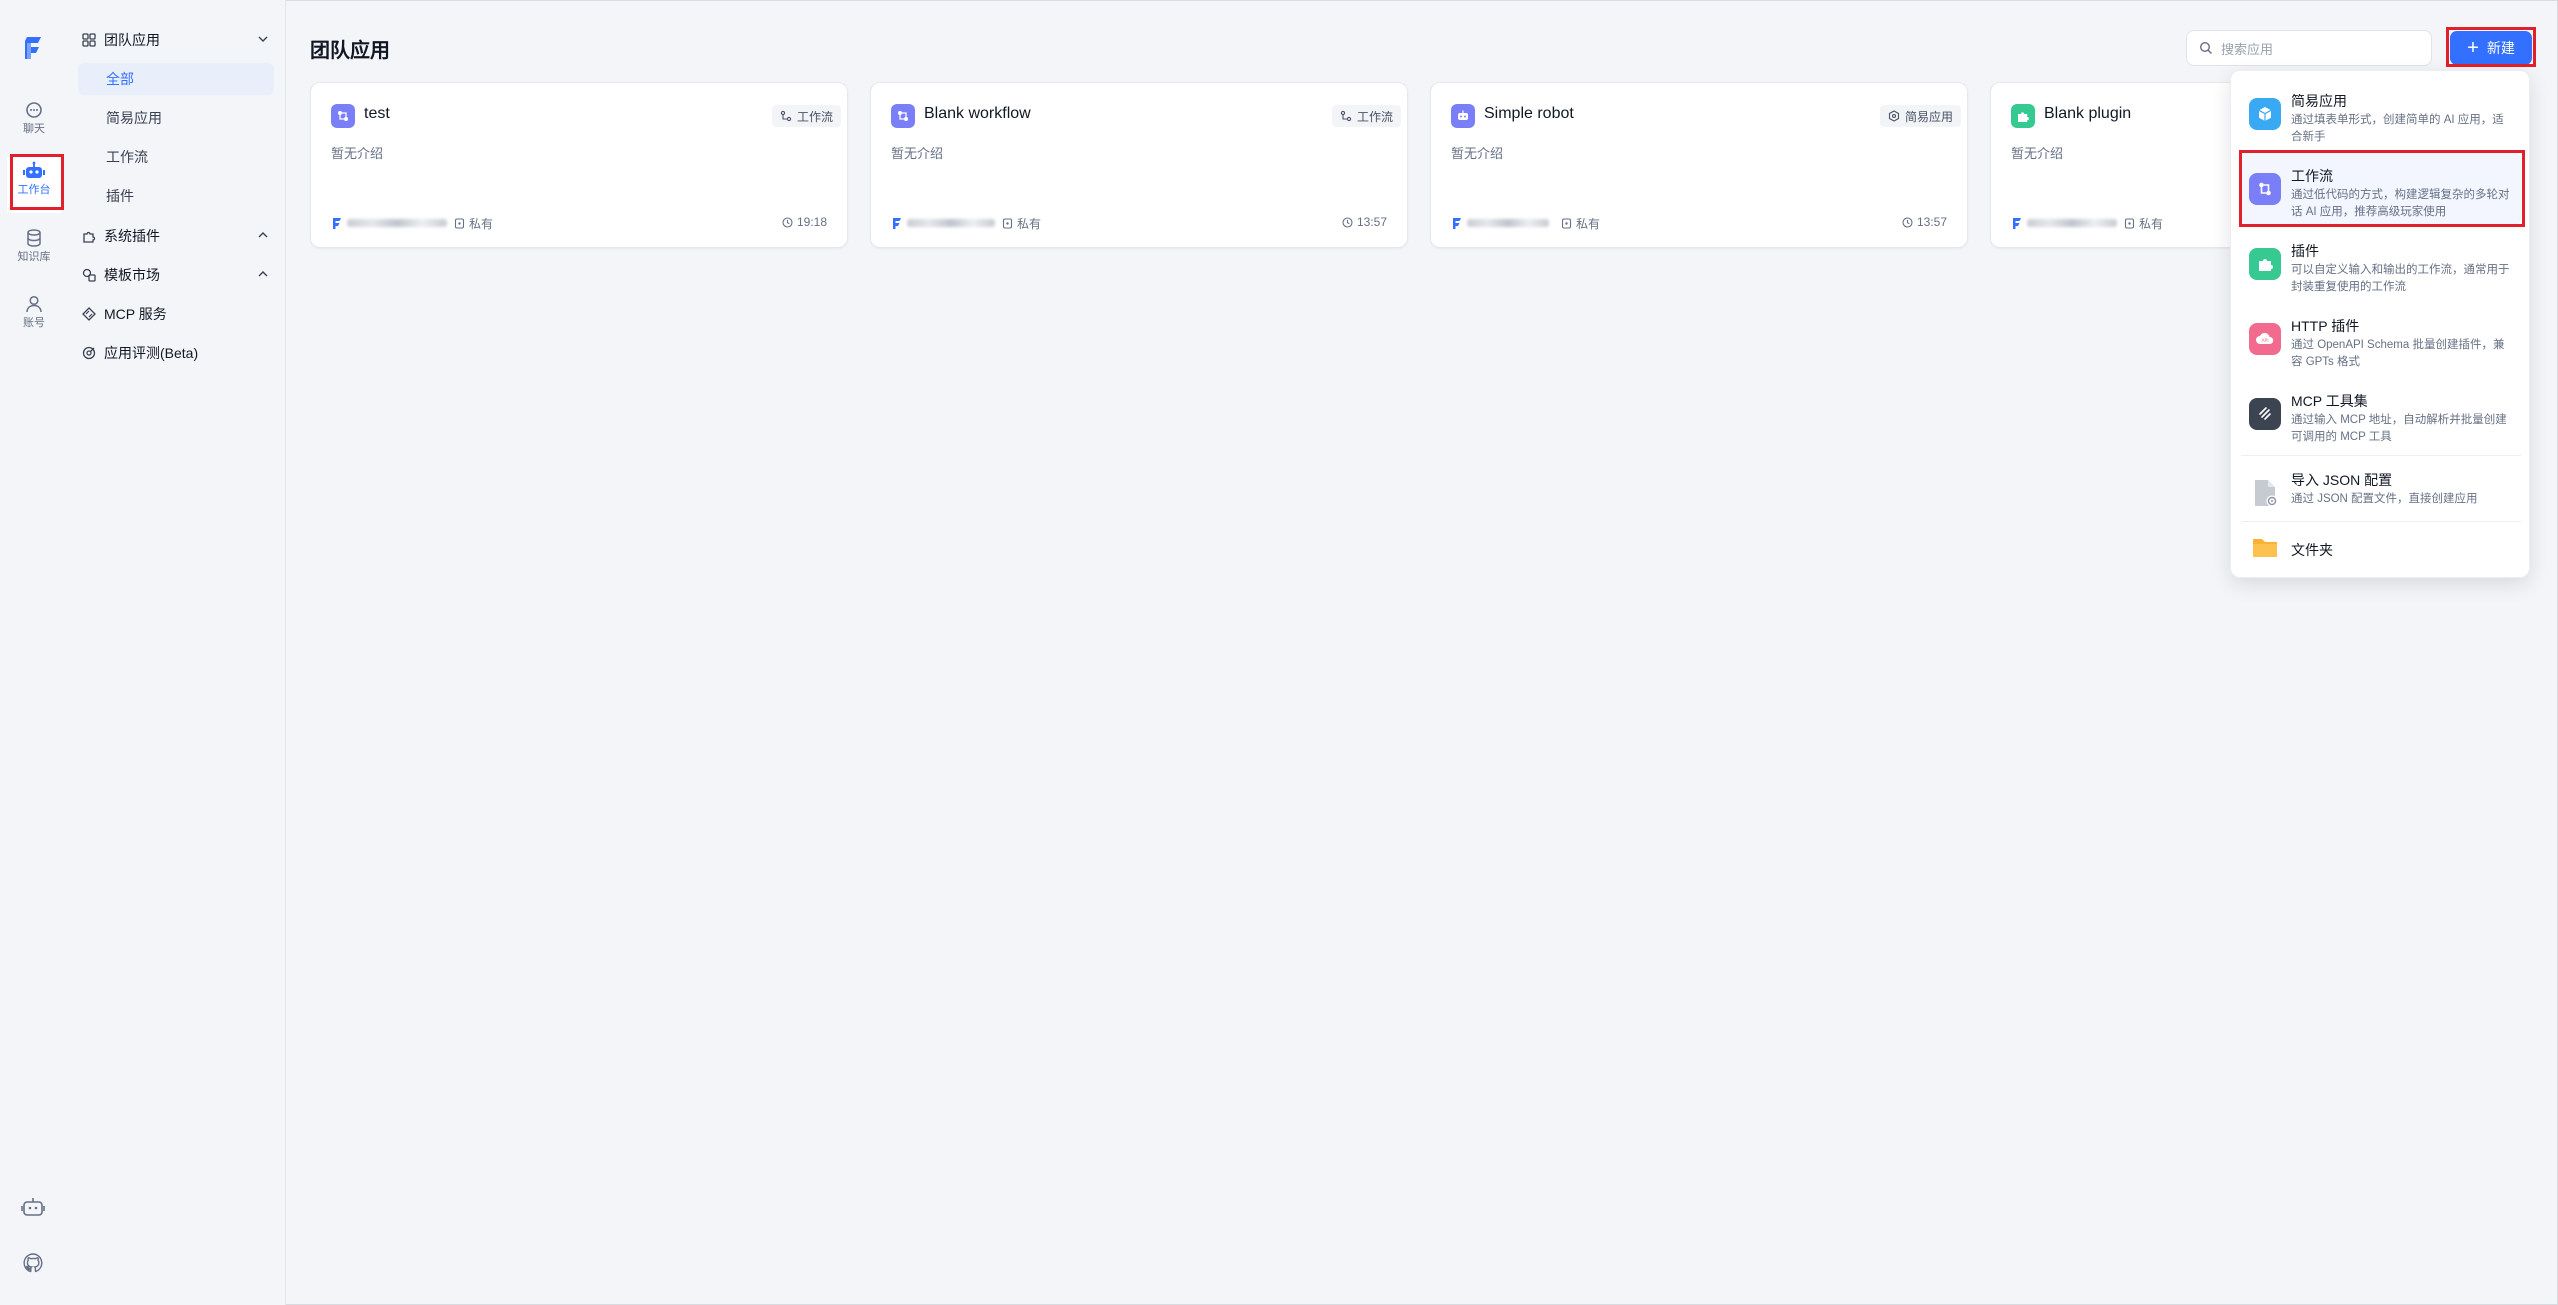 The height and width of the screenshot is (1305, 2558). I want to click on robot-icon, so click(34, 169).